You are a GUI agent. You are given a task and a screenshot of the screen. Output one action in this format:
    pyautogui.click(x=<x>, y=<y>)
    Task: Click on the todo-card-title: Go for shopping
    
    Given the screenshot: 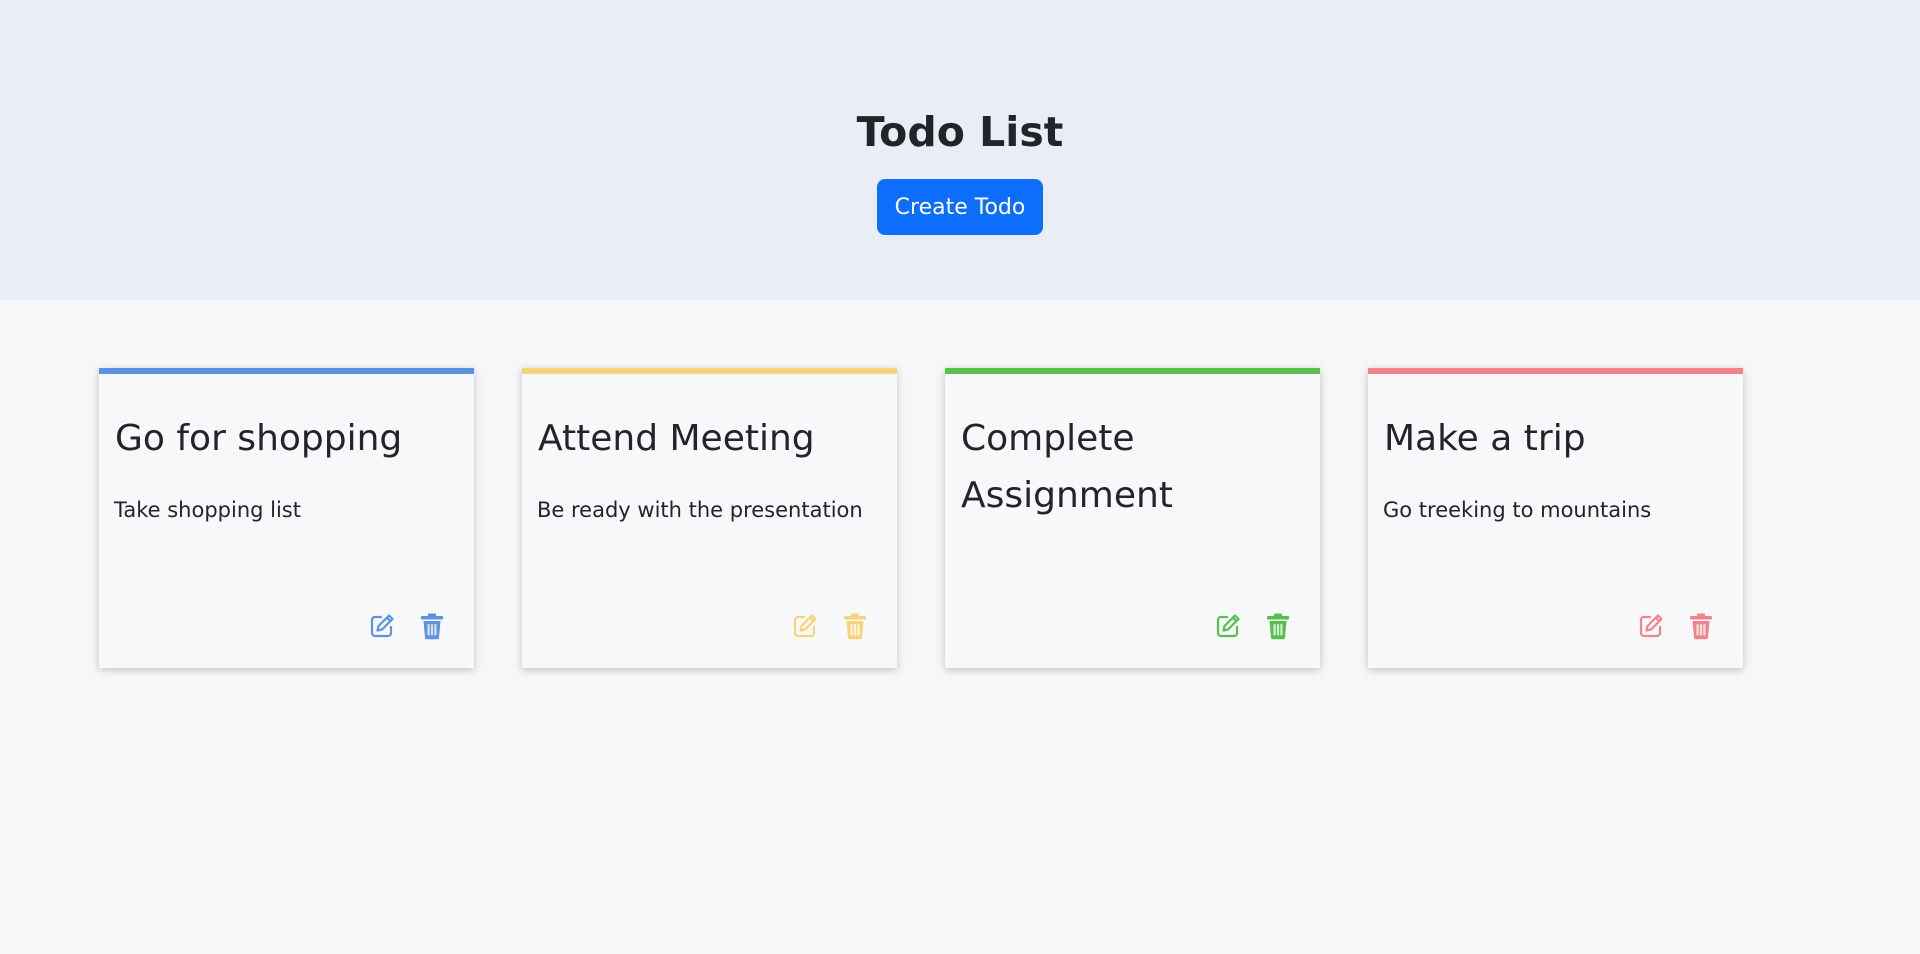 What is the action you would take?
    pyautogui.click(x=259, y=438)
    